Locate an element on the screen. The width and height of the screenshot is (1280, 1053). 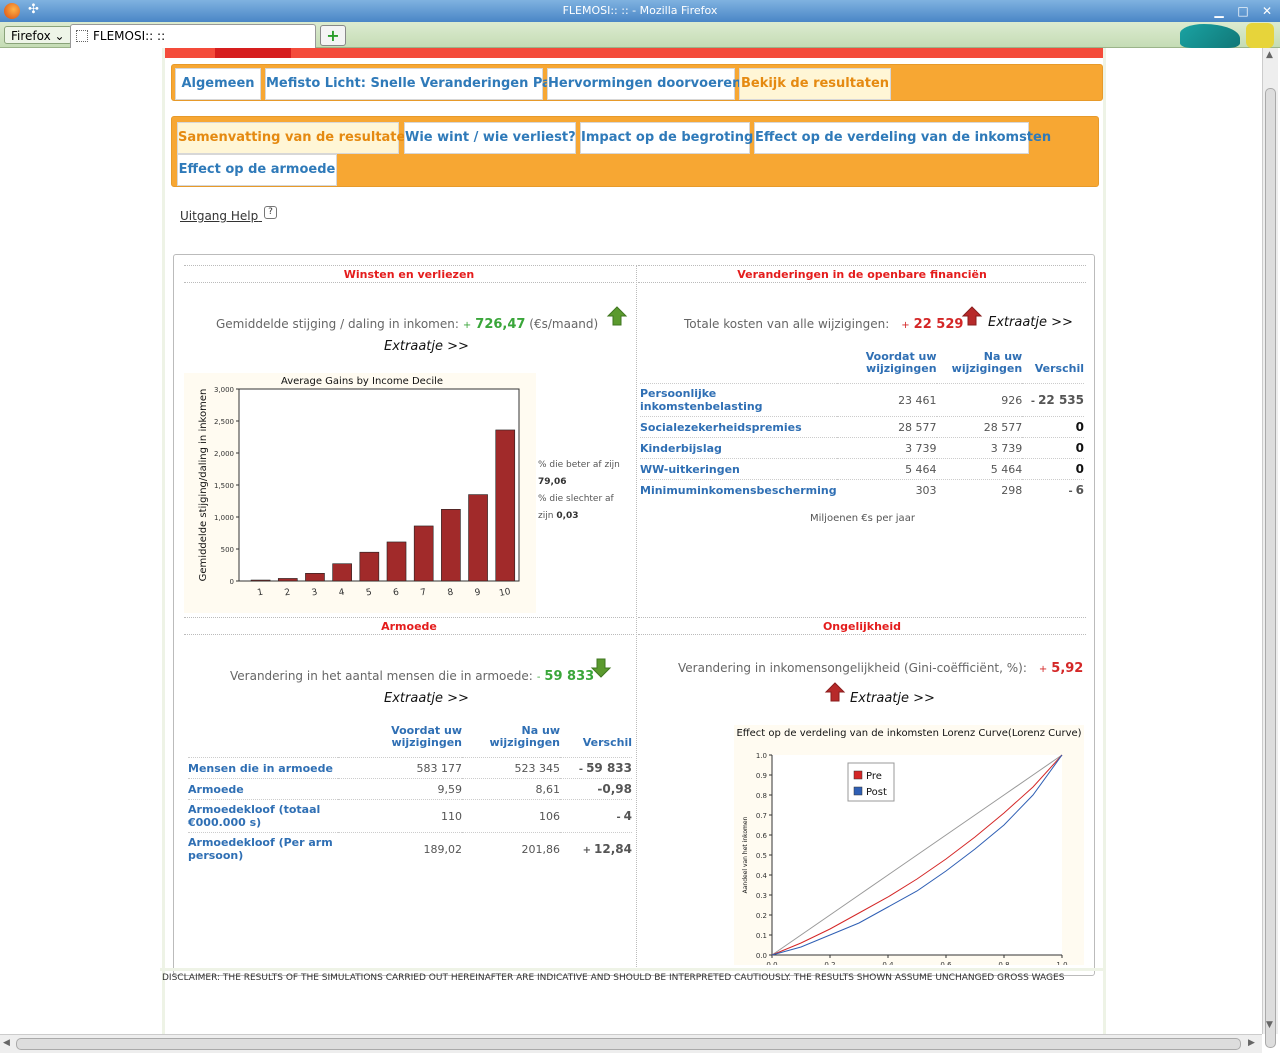
horizontal-scrollbar: ◀ ▶ is located at coordinates (631, 1043).